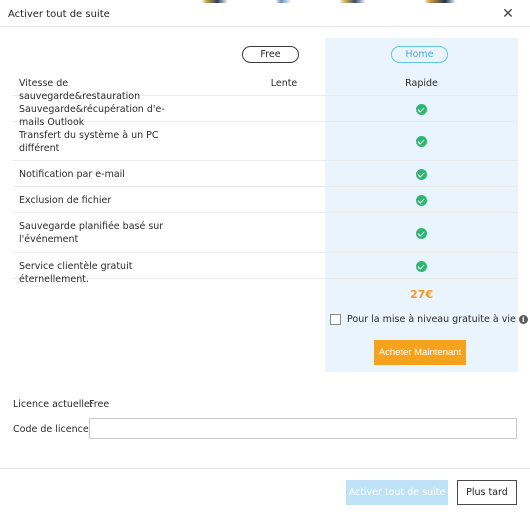 The width and height of the screenshot is (530, 517). What do you see at coordinates (265, 269) in the screenshot?
I see `feature-row: Service clientèle gratuit éternellement.` at bounding box center [265, 269].